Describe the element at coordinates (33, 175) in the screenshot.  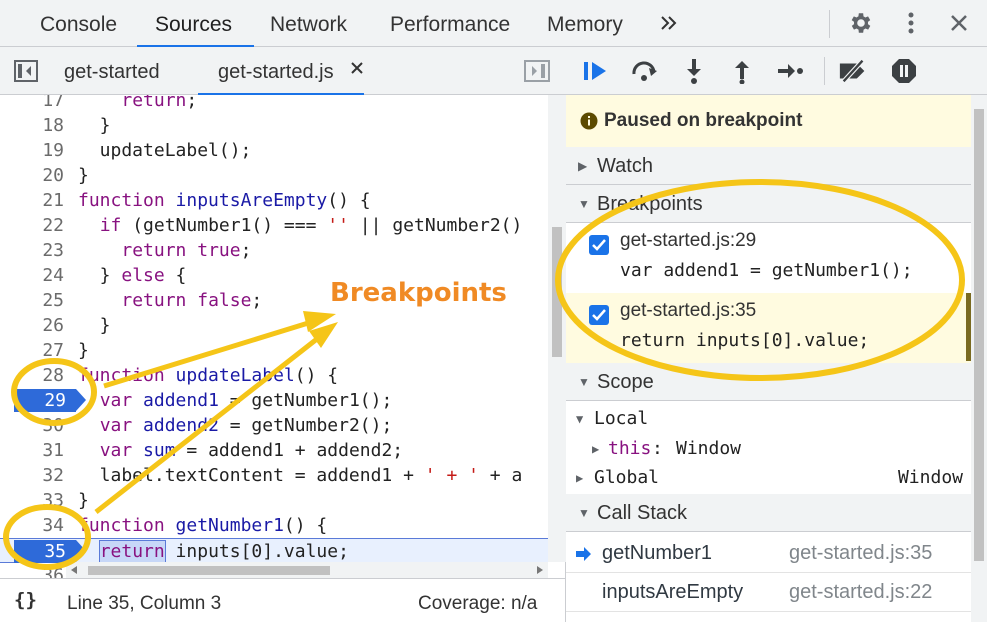
I see `line-number: 20` at that location.